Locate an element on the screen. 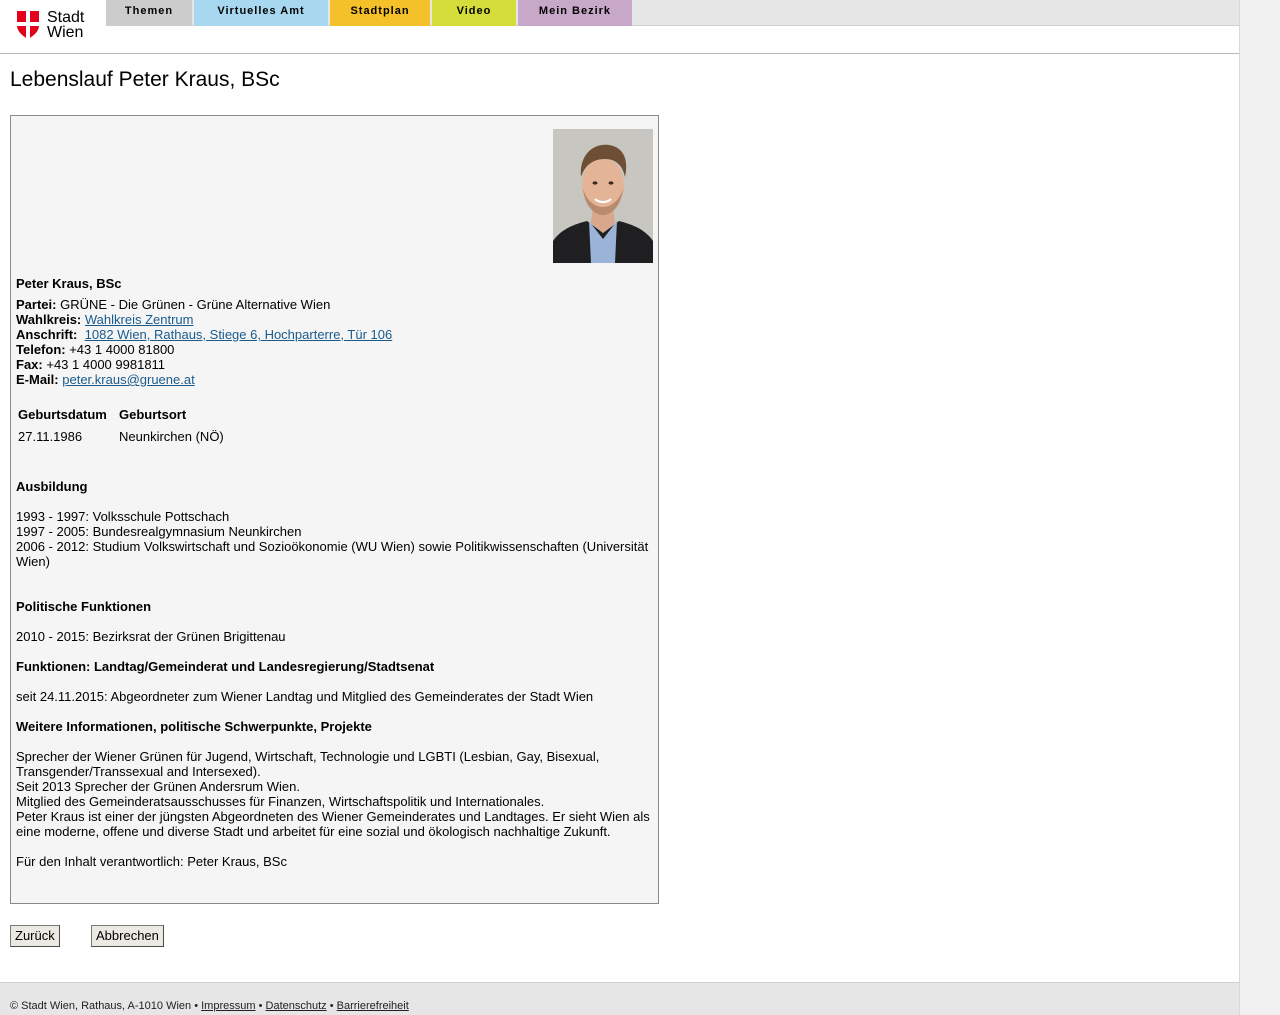  nav-tab-mein-bezirk: Mein Bezirk is located at coordinates (575, 13).